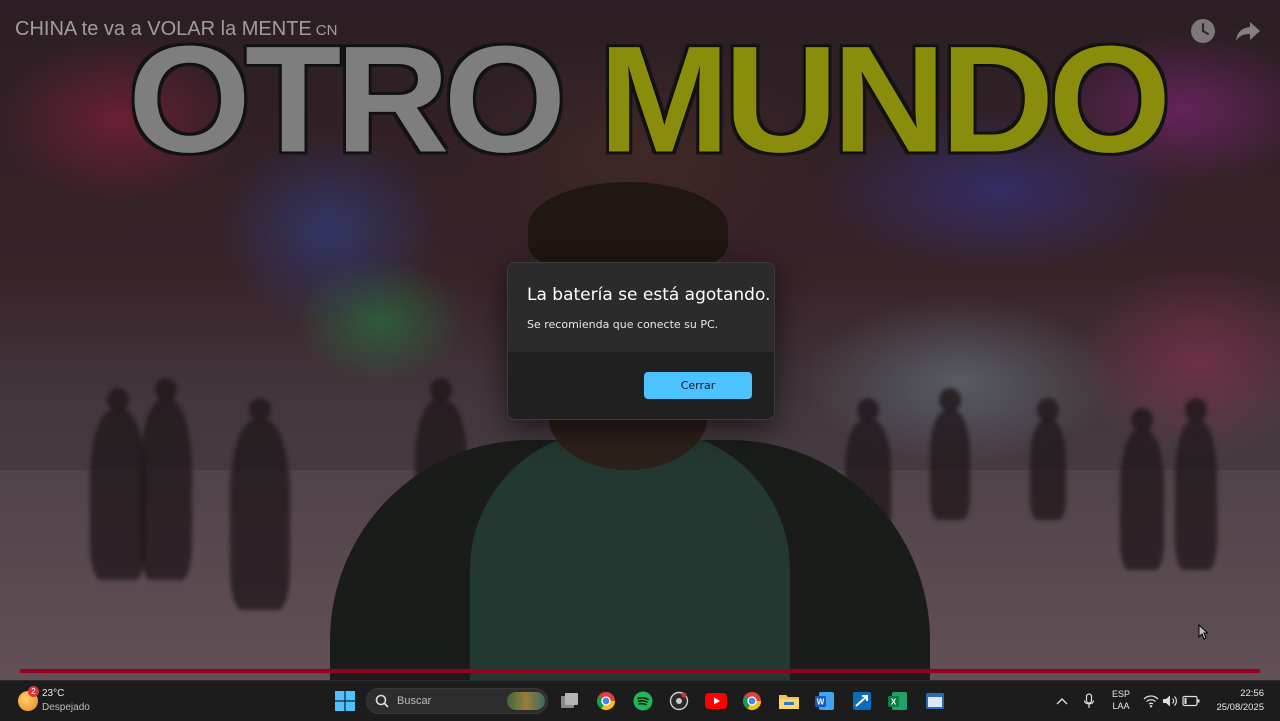  Describe the element at coordinates (382, 703) in the screenshot. I see `search-icon` at that location.